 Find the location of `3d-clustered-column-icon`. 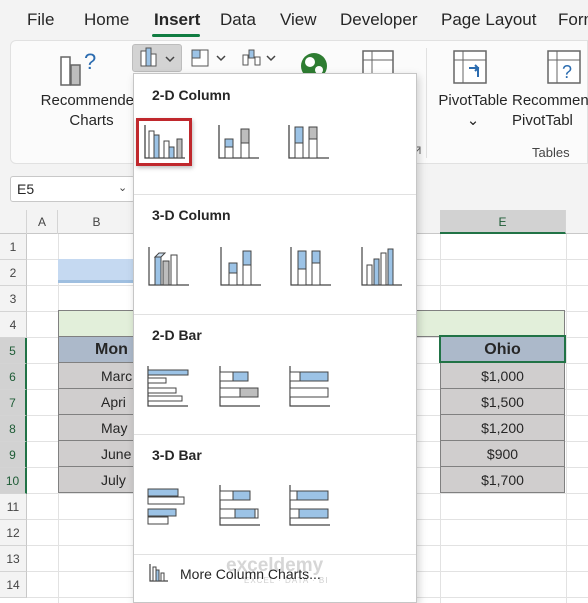

3d-clustered-column-icon is located at coordinates (168, 266).